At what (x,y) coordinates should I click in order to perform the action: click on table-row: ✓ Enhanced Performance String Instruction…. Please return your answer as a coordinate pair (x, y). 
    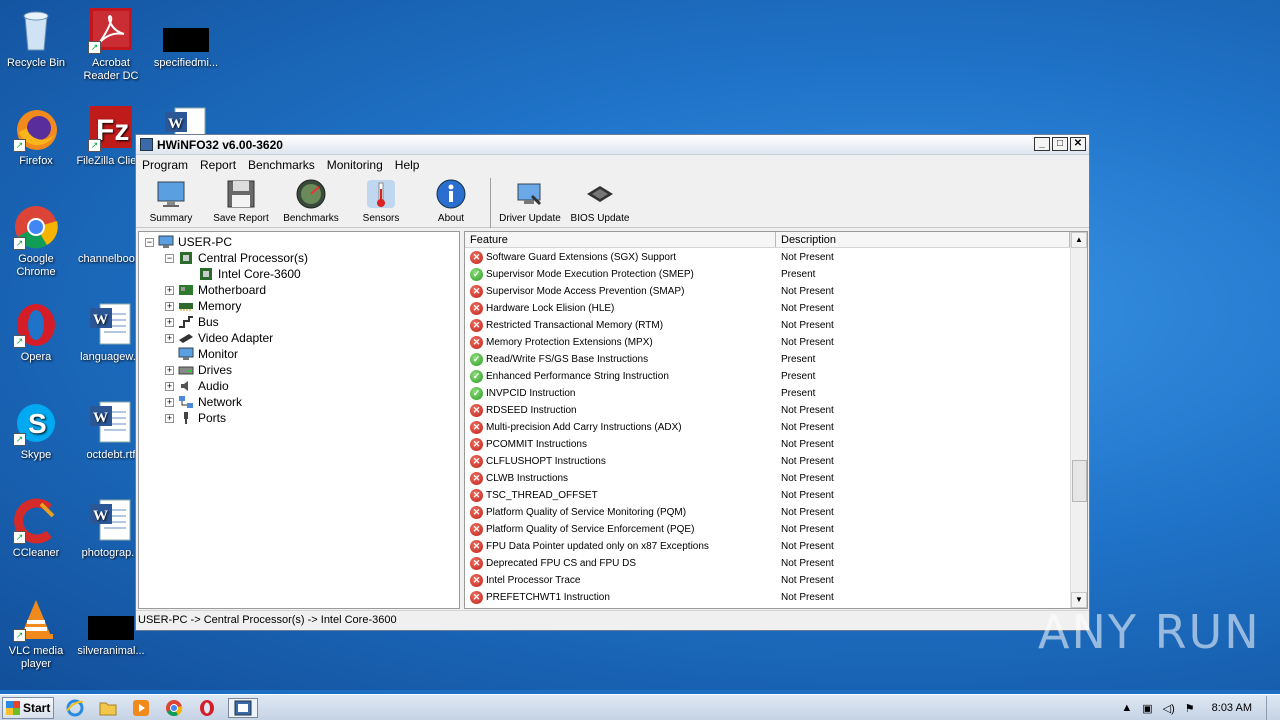
    Looking at the image, I should click on (768, 376).